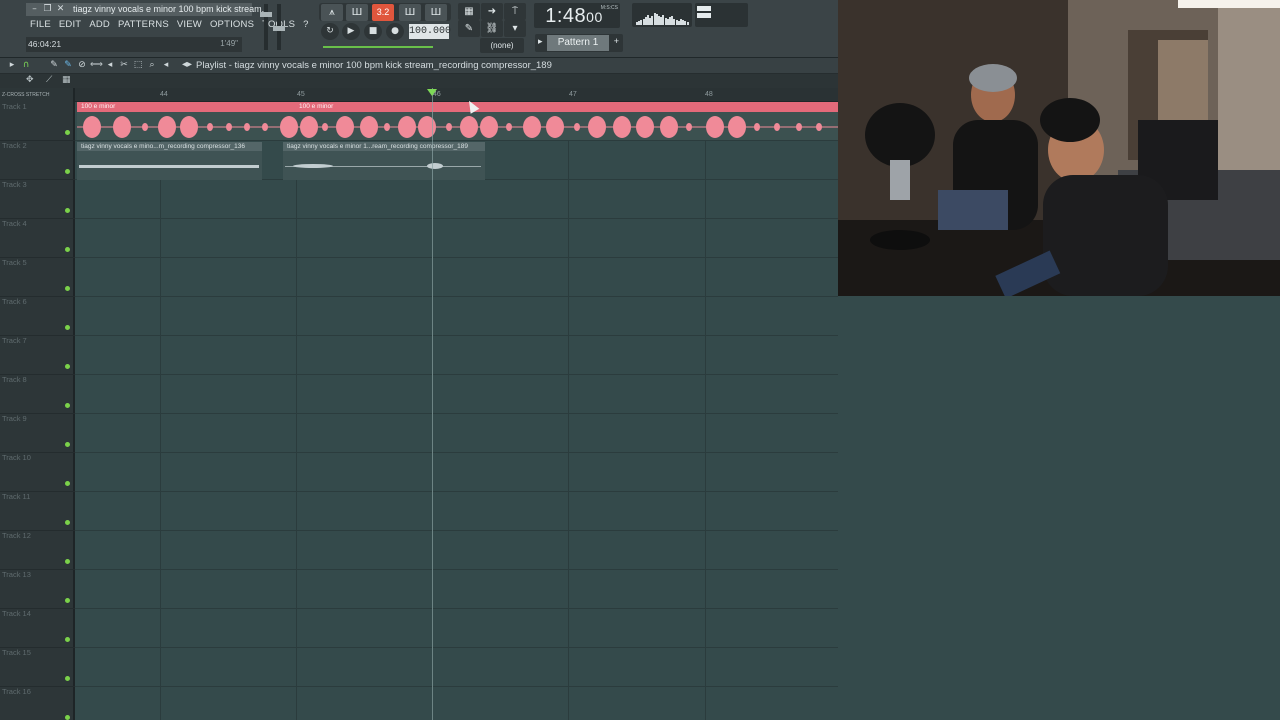 The image size is (1280, 720). Describe the element at coordinates (279, 27) in the screenshot. I see `master-pitch-slider` at that location.